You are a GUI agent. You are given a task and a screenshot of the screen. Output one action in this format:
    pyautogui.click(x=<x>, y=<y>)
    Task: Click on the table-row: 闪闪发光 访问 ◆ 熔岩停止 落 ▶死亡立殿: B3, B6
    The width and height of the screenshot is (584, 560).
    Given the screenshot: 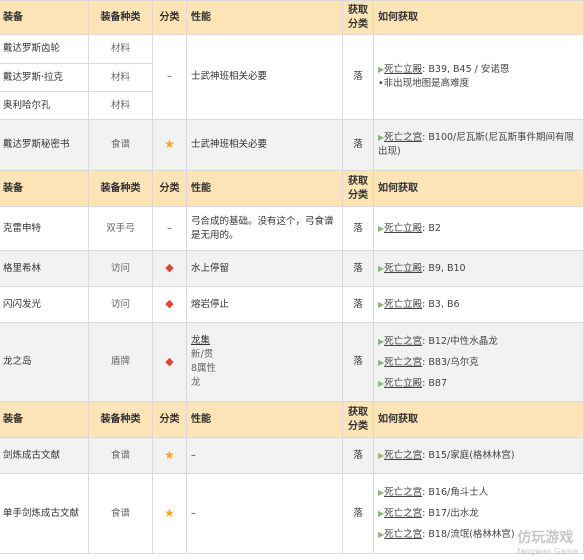 What is the action you would take?
    pyautogui.click(x=292, y=304)
    